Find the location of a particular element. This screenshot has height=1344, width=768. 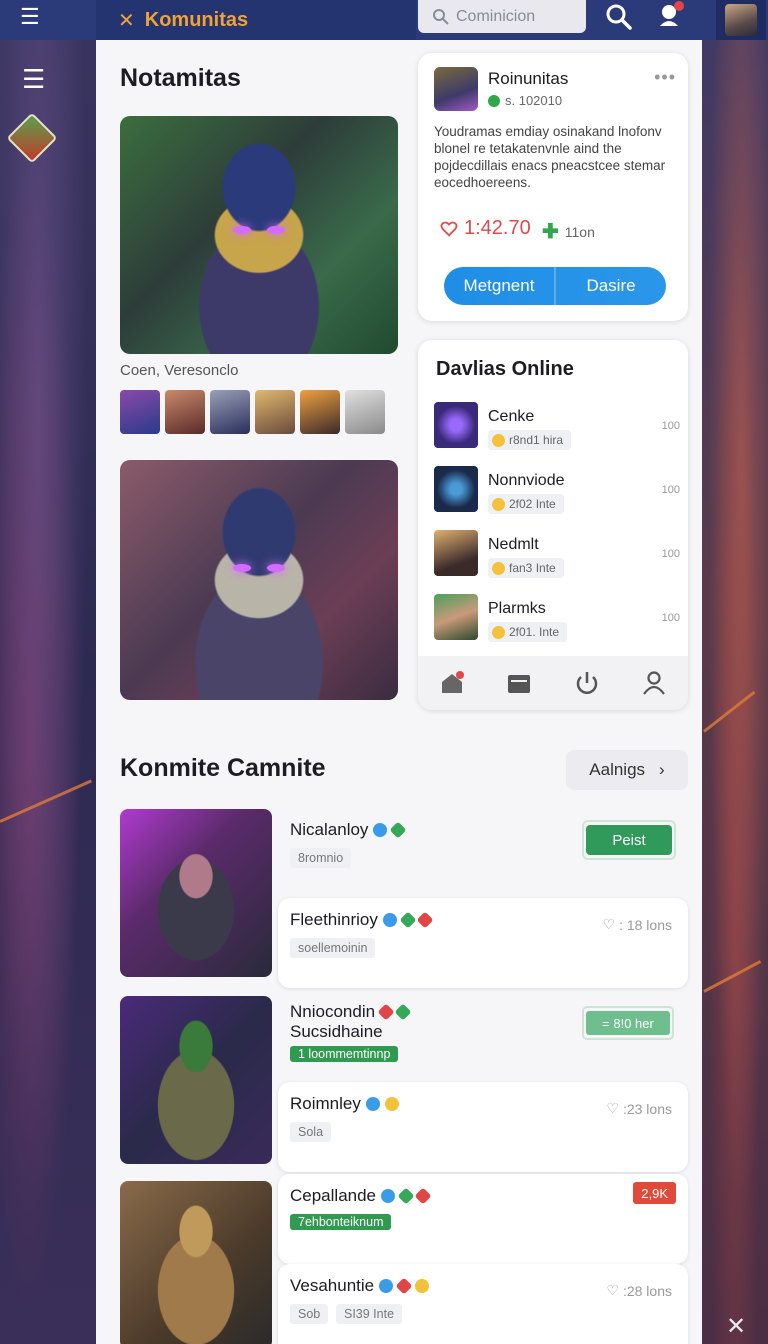

post-meta-text: s. 102010 is located at coordinates (534, 100).